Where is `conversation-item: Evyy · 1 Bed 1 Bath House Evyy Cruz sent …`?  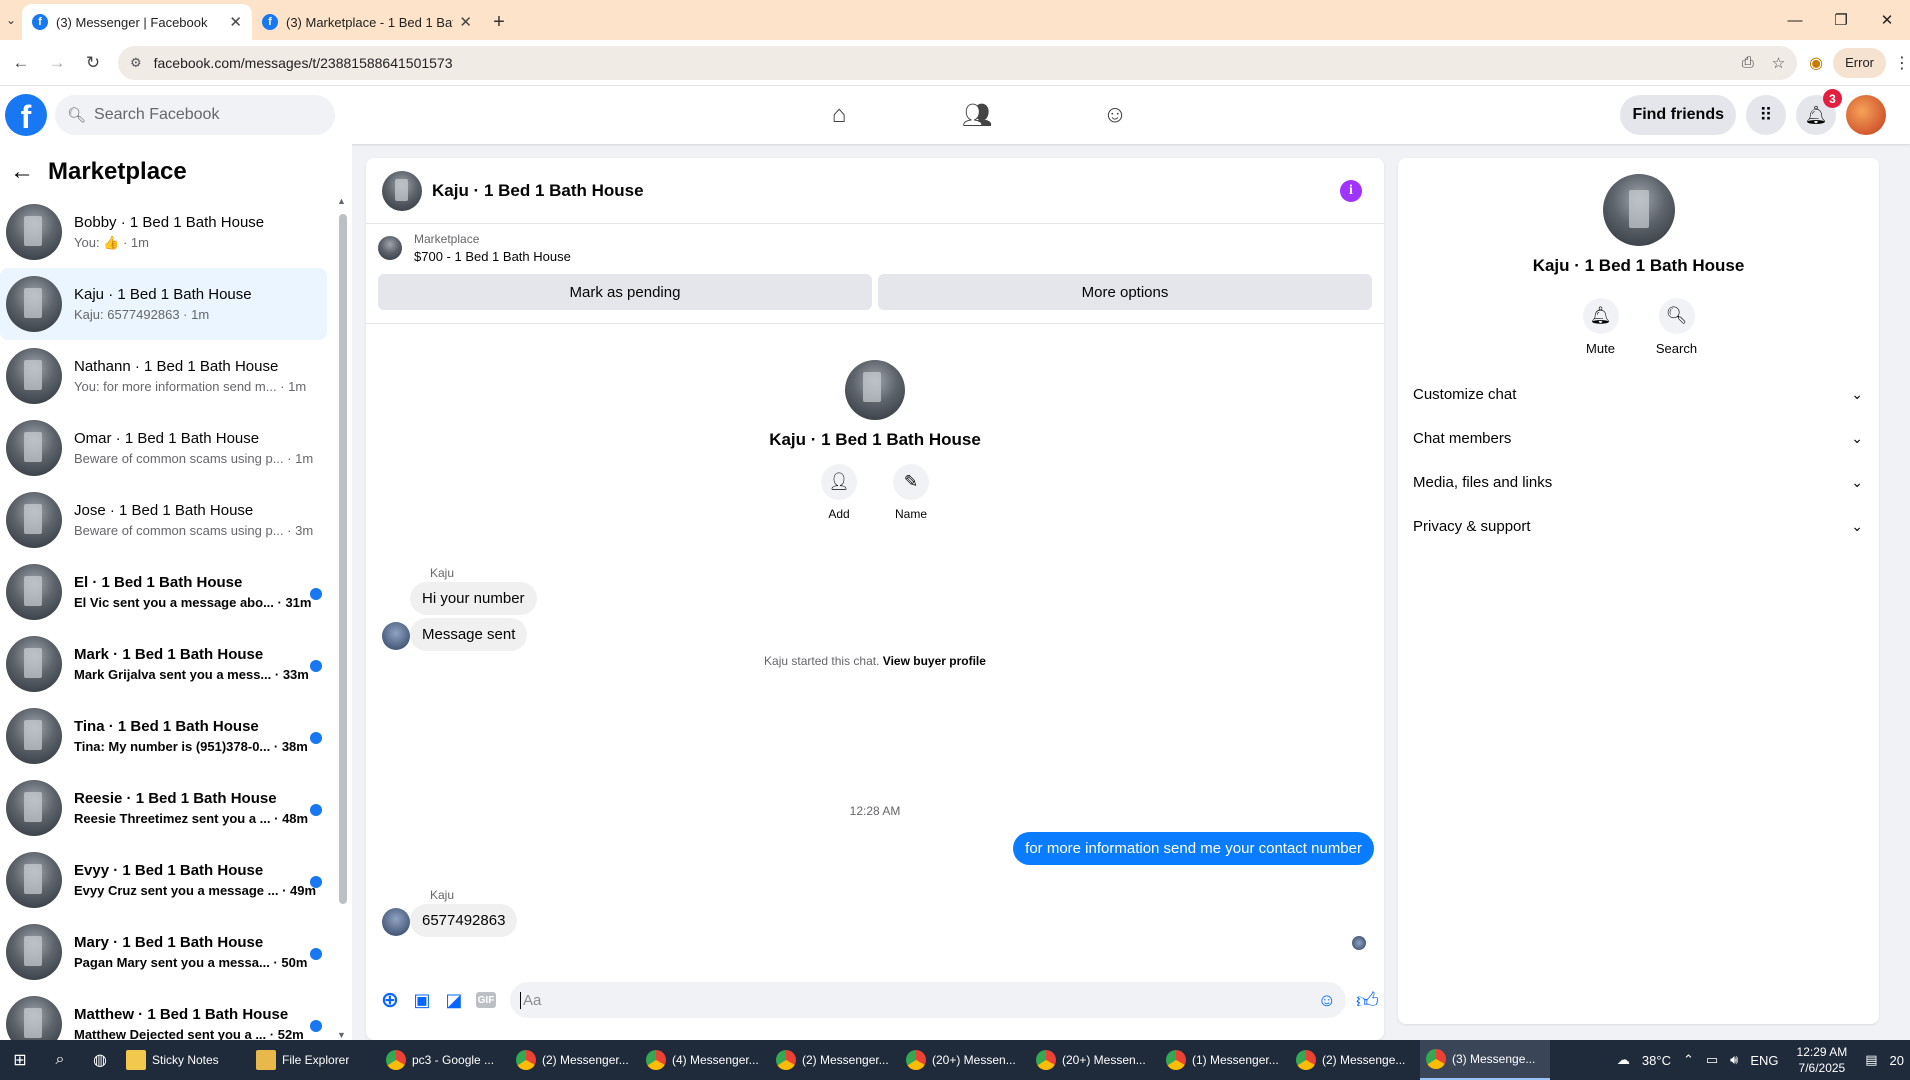 conversation-item: Evyy · 1 Bed 1 Bath House Evyy Cruz sent … is located at coordinates (165, 880).